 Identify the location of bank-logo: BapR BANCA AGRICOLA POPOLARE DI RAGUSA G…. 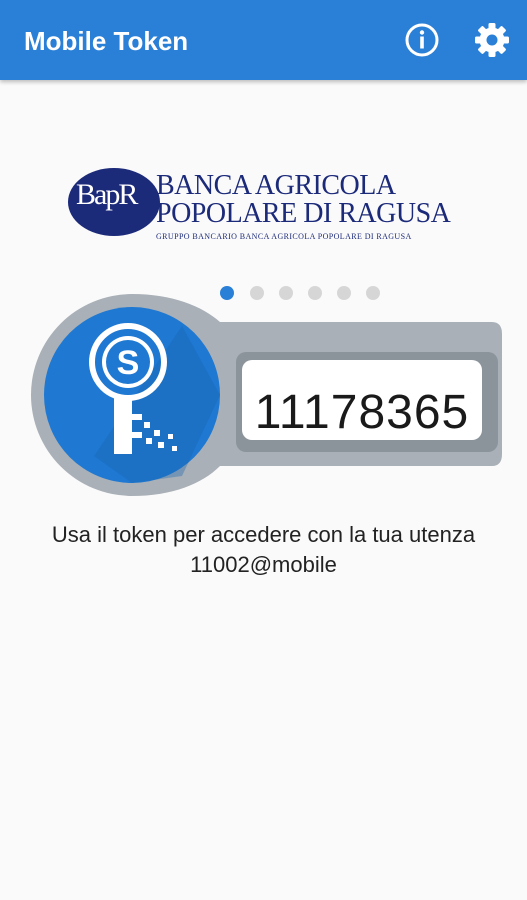
(265, 206).